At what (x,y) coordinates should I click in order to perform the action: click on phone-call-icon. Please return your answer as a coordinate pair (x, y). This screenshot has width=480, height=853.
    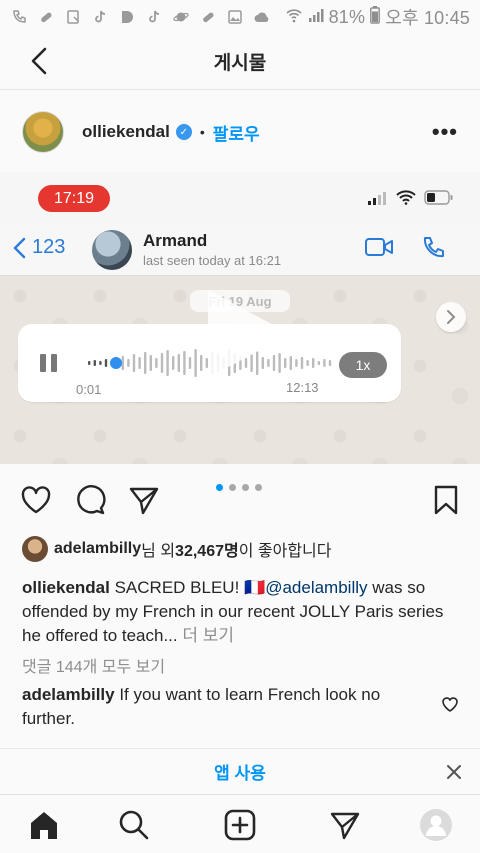
    Looking at the image, I should click on (433, 247).